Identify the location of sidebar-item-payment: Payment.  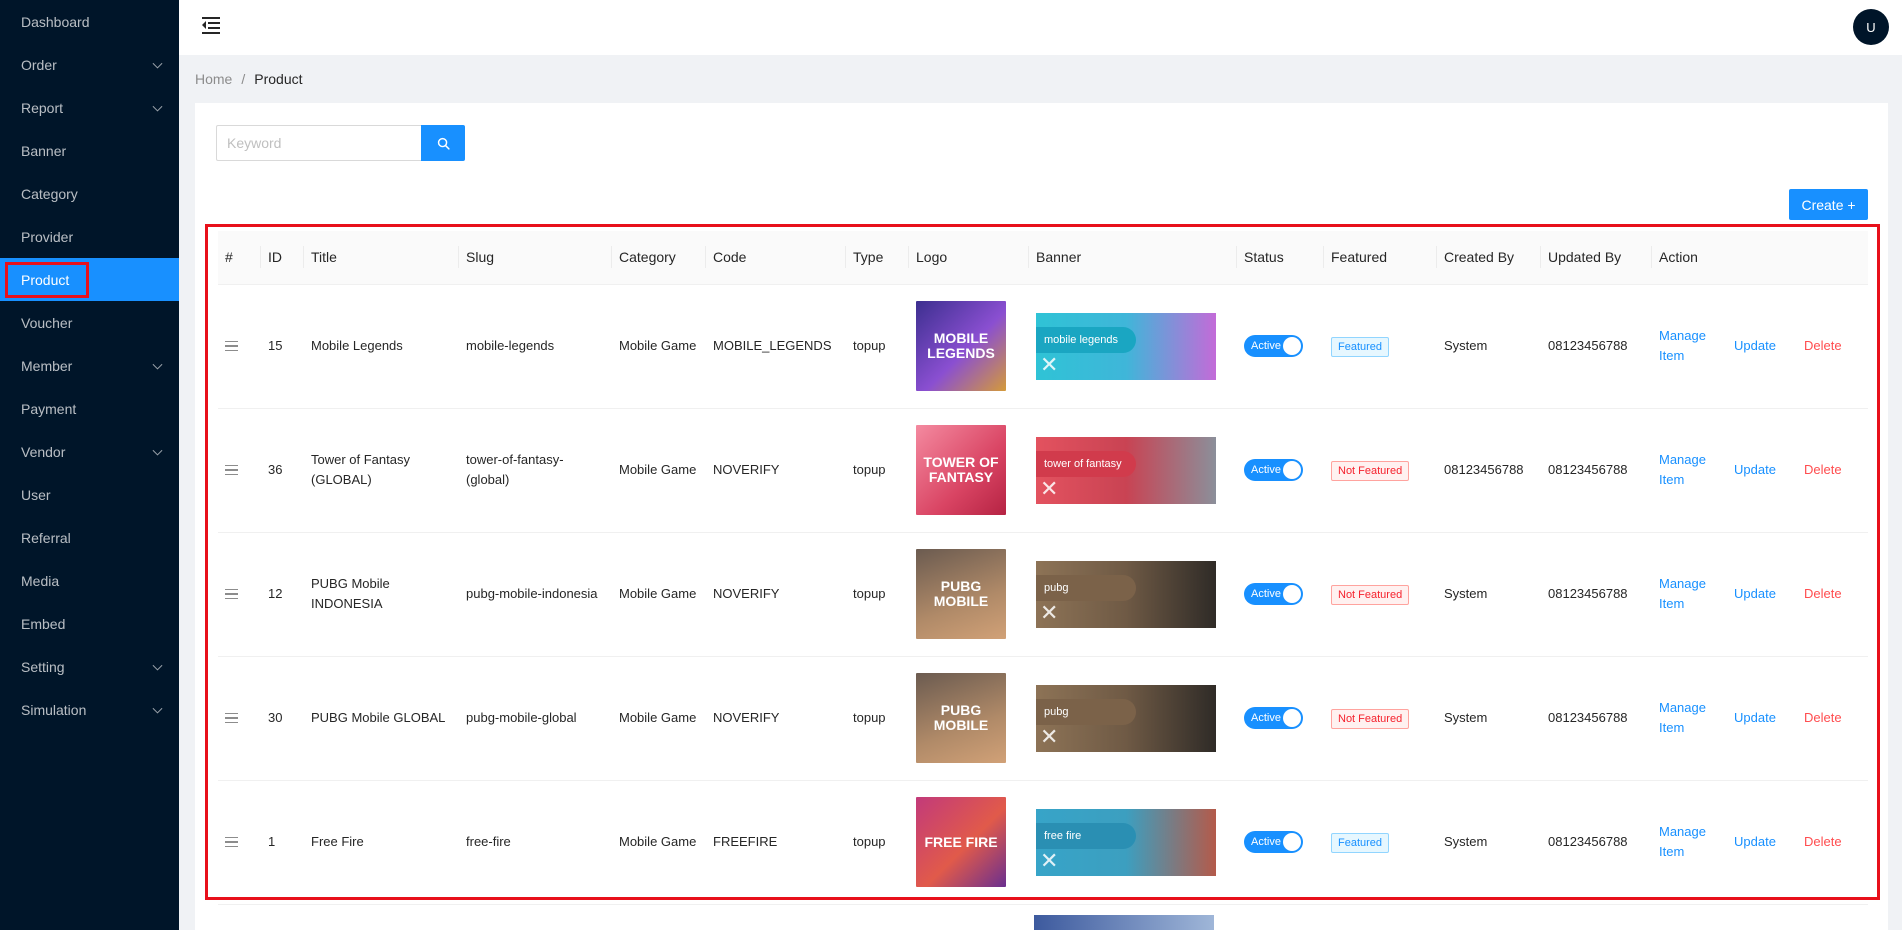
(89, 408).